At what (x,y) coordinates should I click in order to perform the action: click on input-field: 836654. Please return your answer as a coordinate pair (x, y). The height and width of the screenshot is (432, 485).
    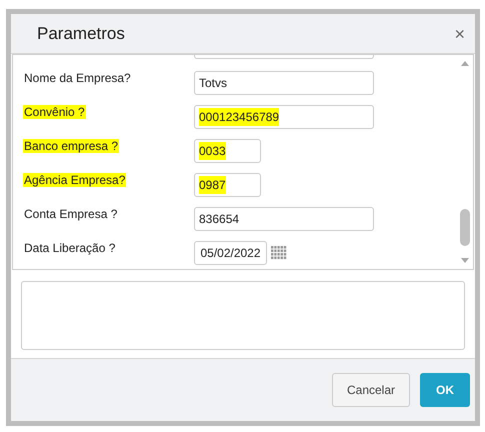
    Looking at the image, I should click on (284, 219).